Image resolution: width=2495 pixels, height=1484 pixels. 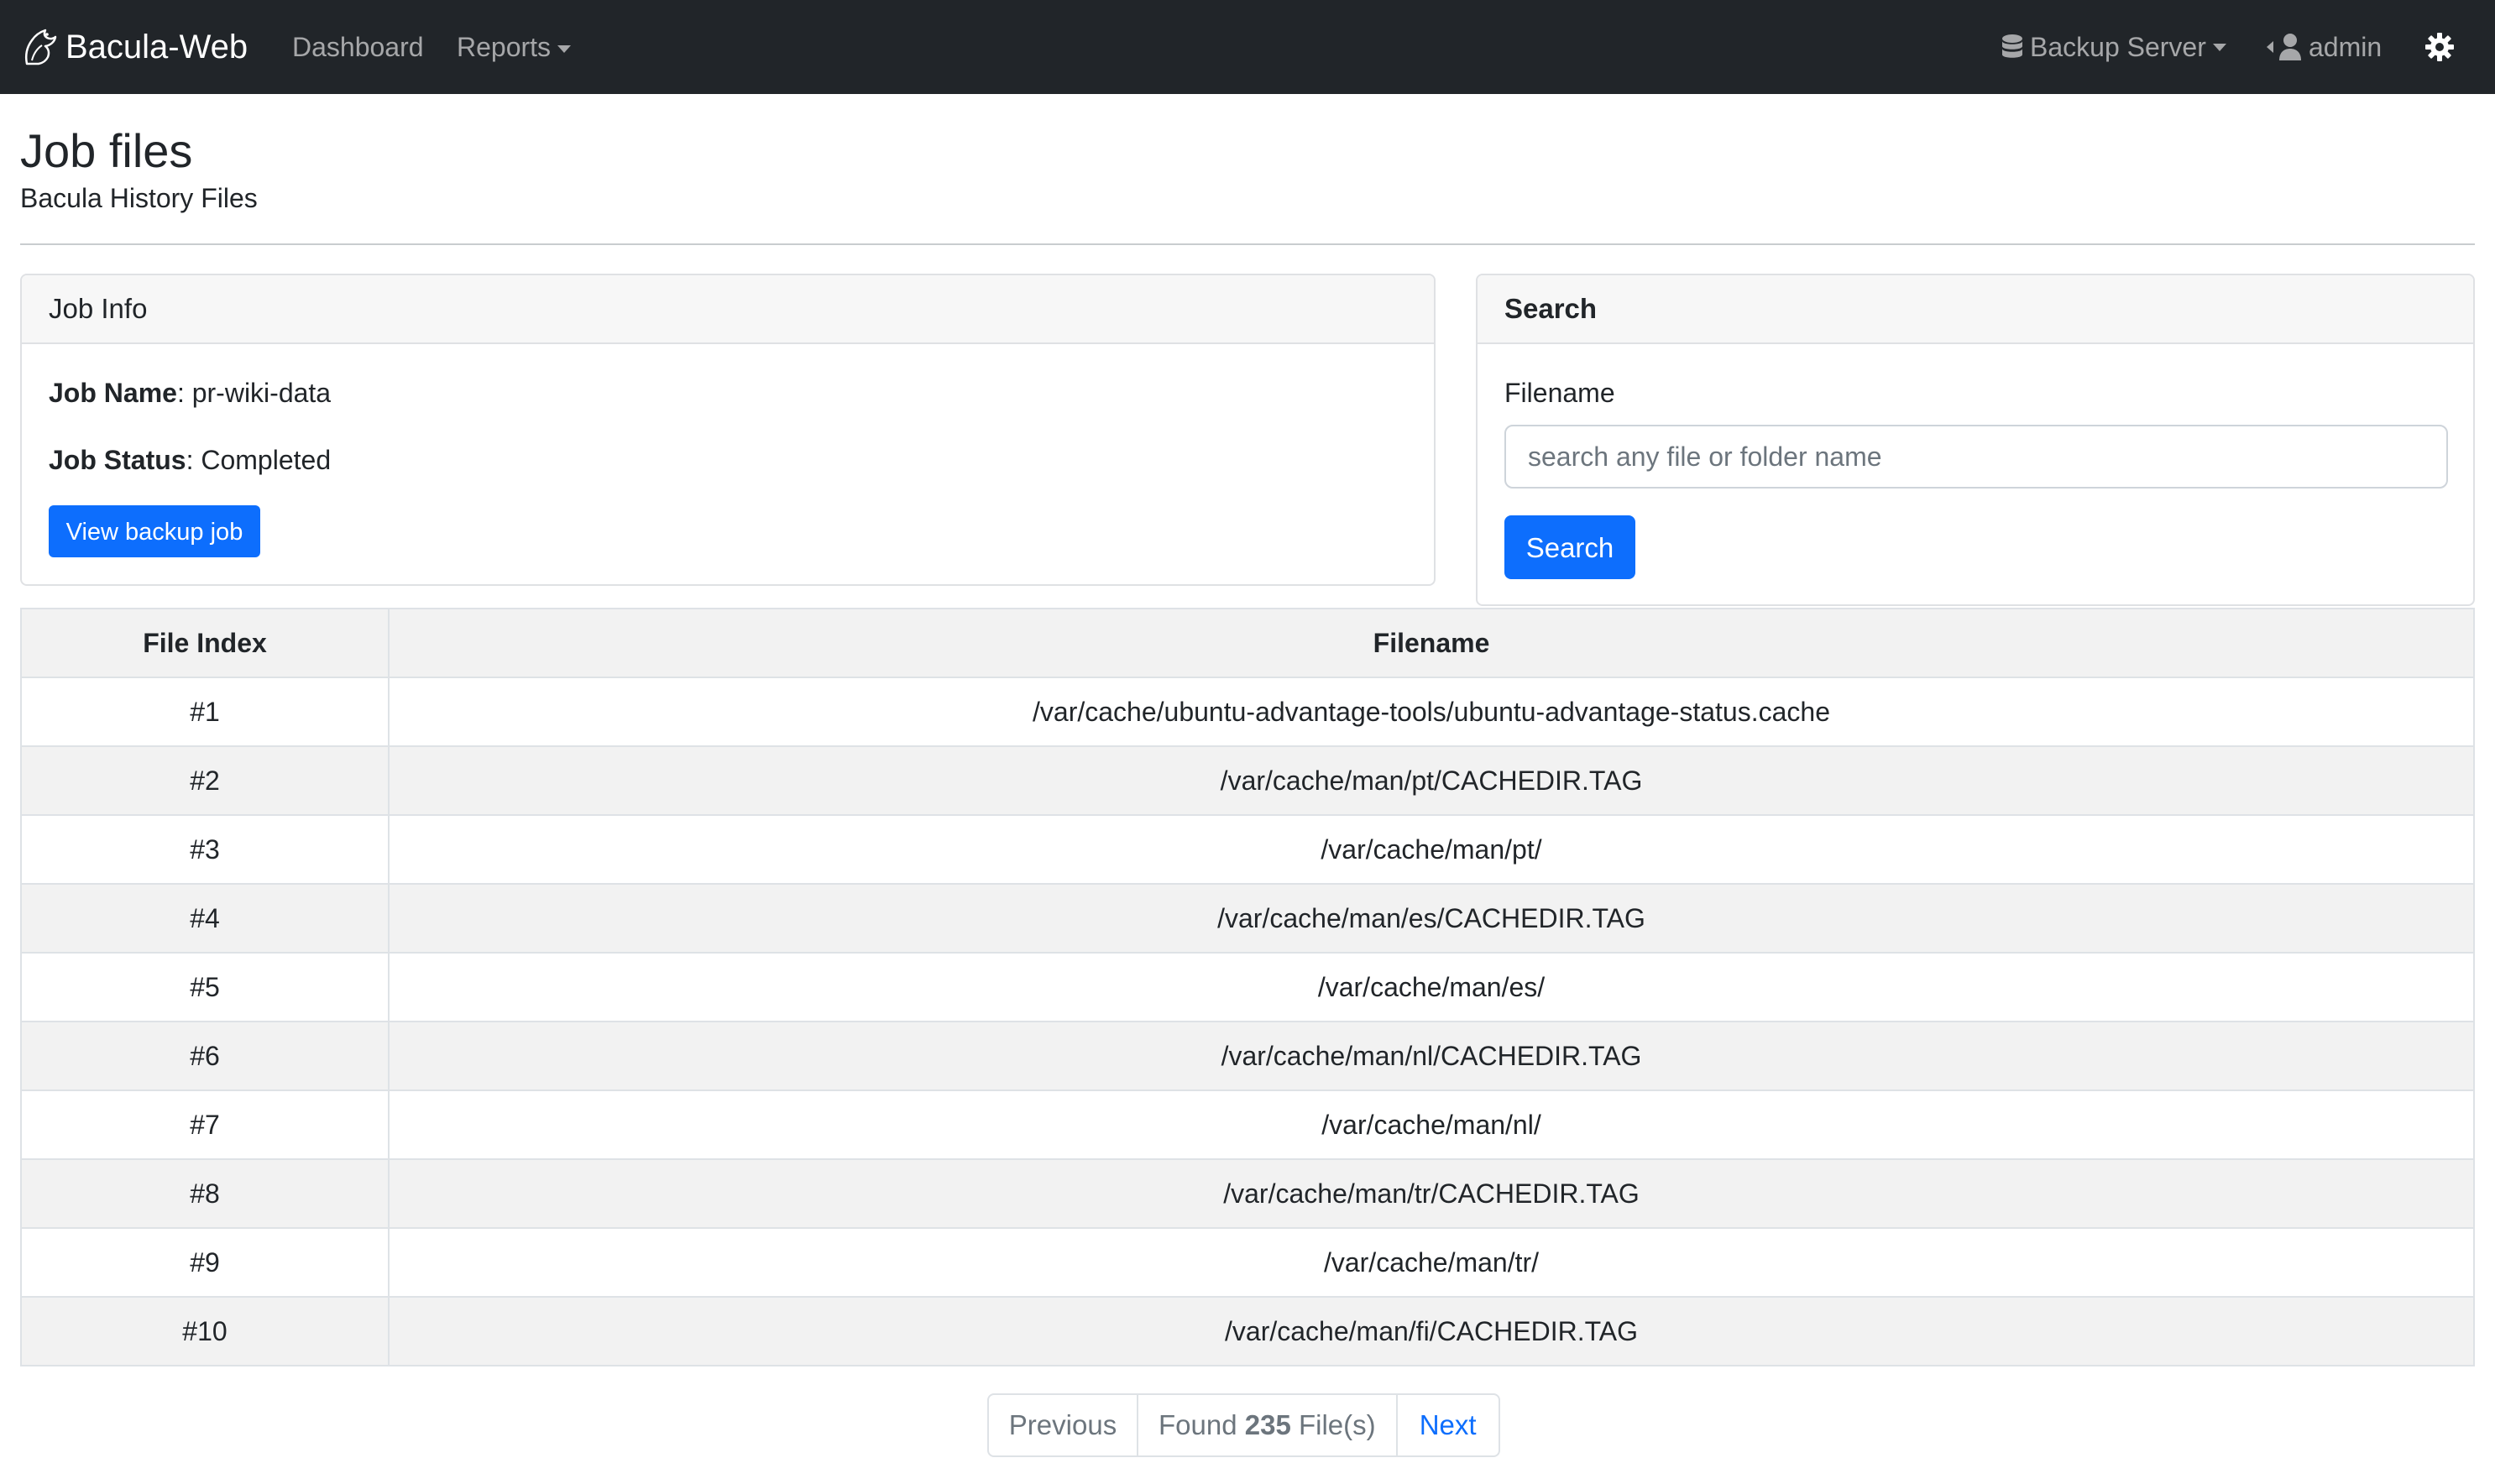 I want to click on filename-cell: /var/cache/man/pt/CACHEDIR.TAG, so click(x=1431, y=780).